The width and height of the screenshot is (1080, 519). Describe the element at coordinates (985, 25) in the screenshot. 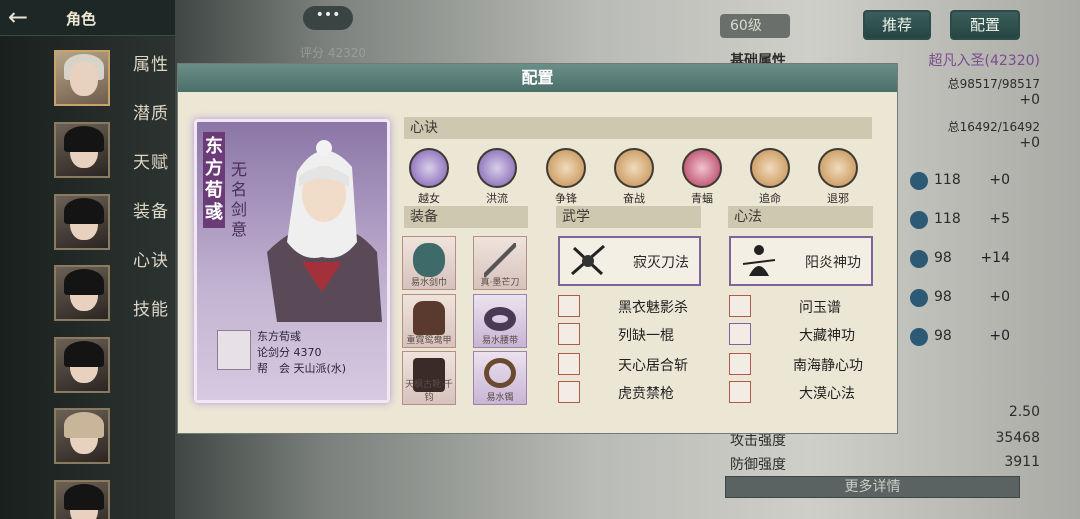

I see `config-button: 配置` at that location.